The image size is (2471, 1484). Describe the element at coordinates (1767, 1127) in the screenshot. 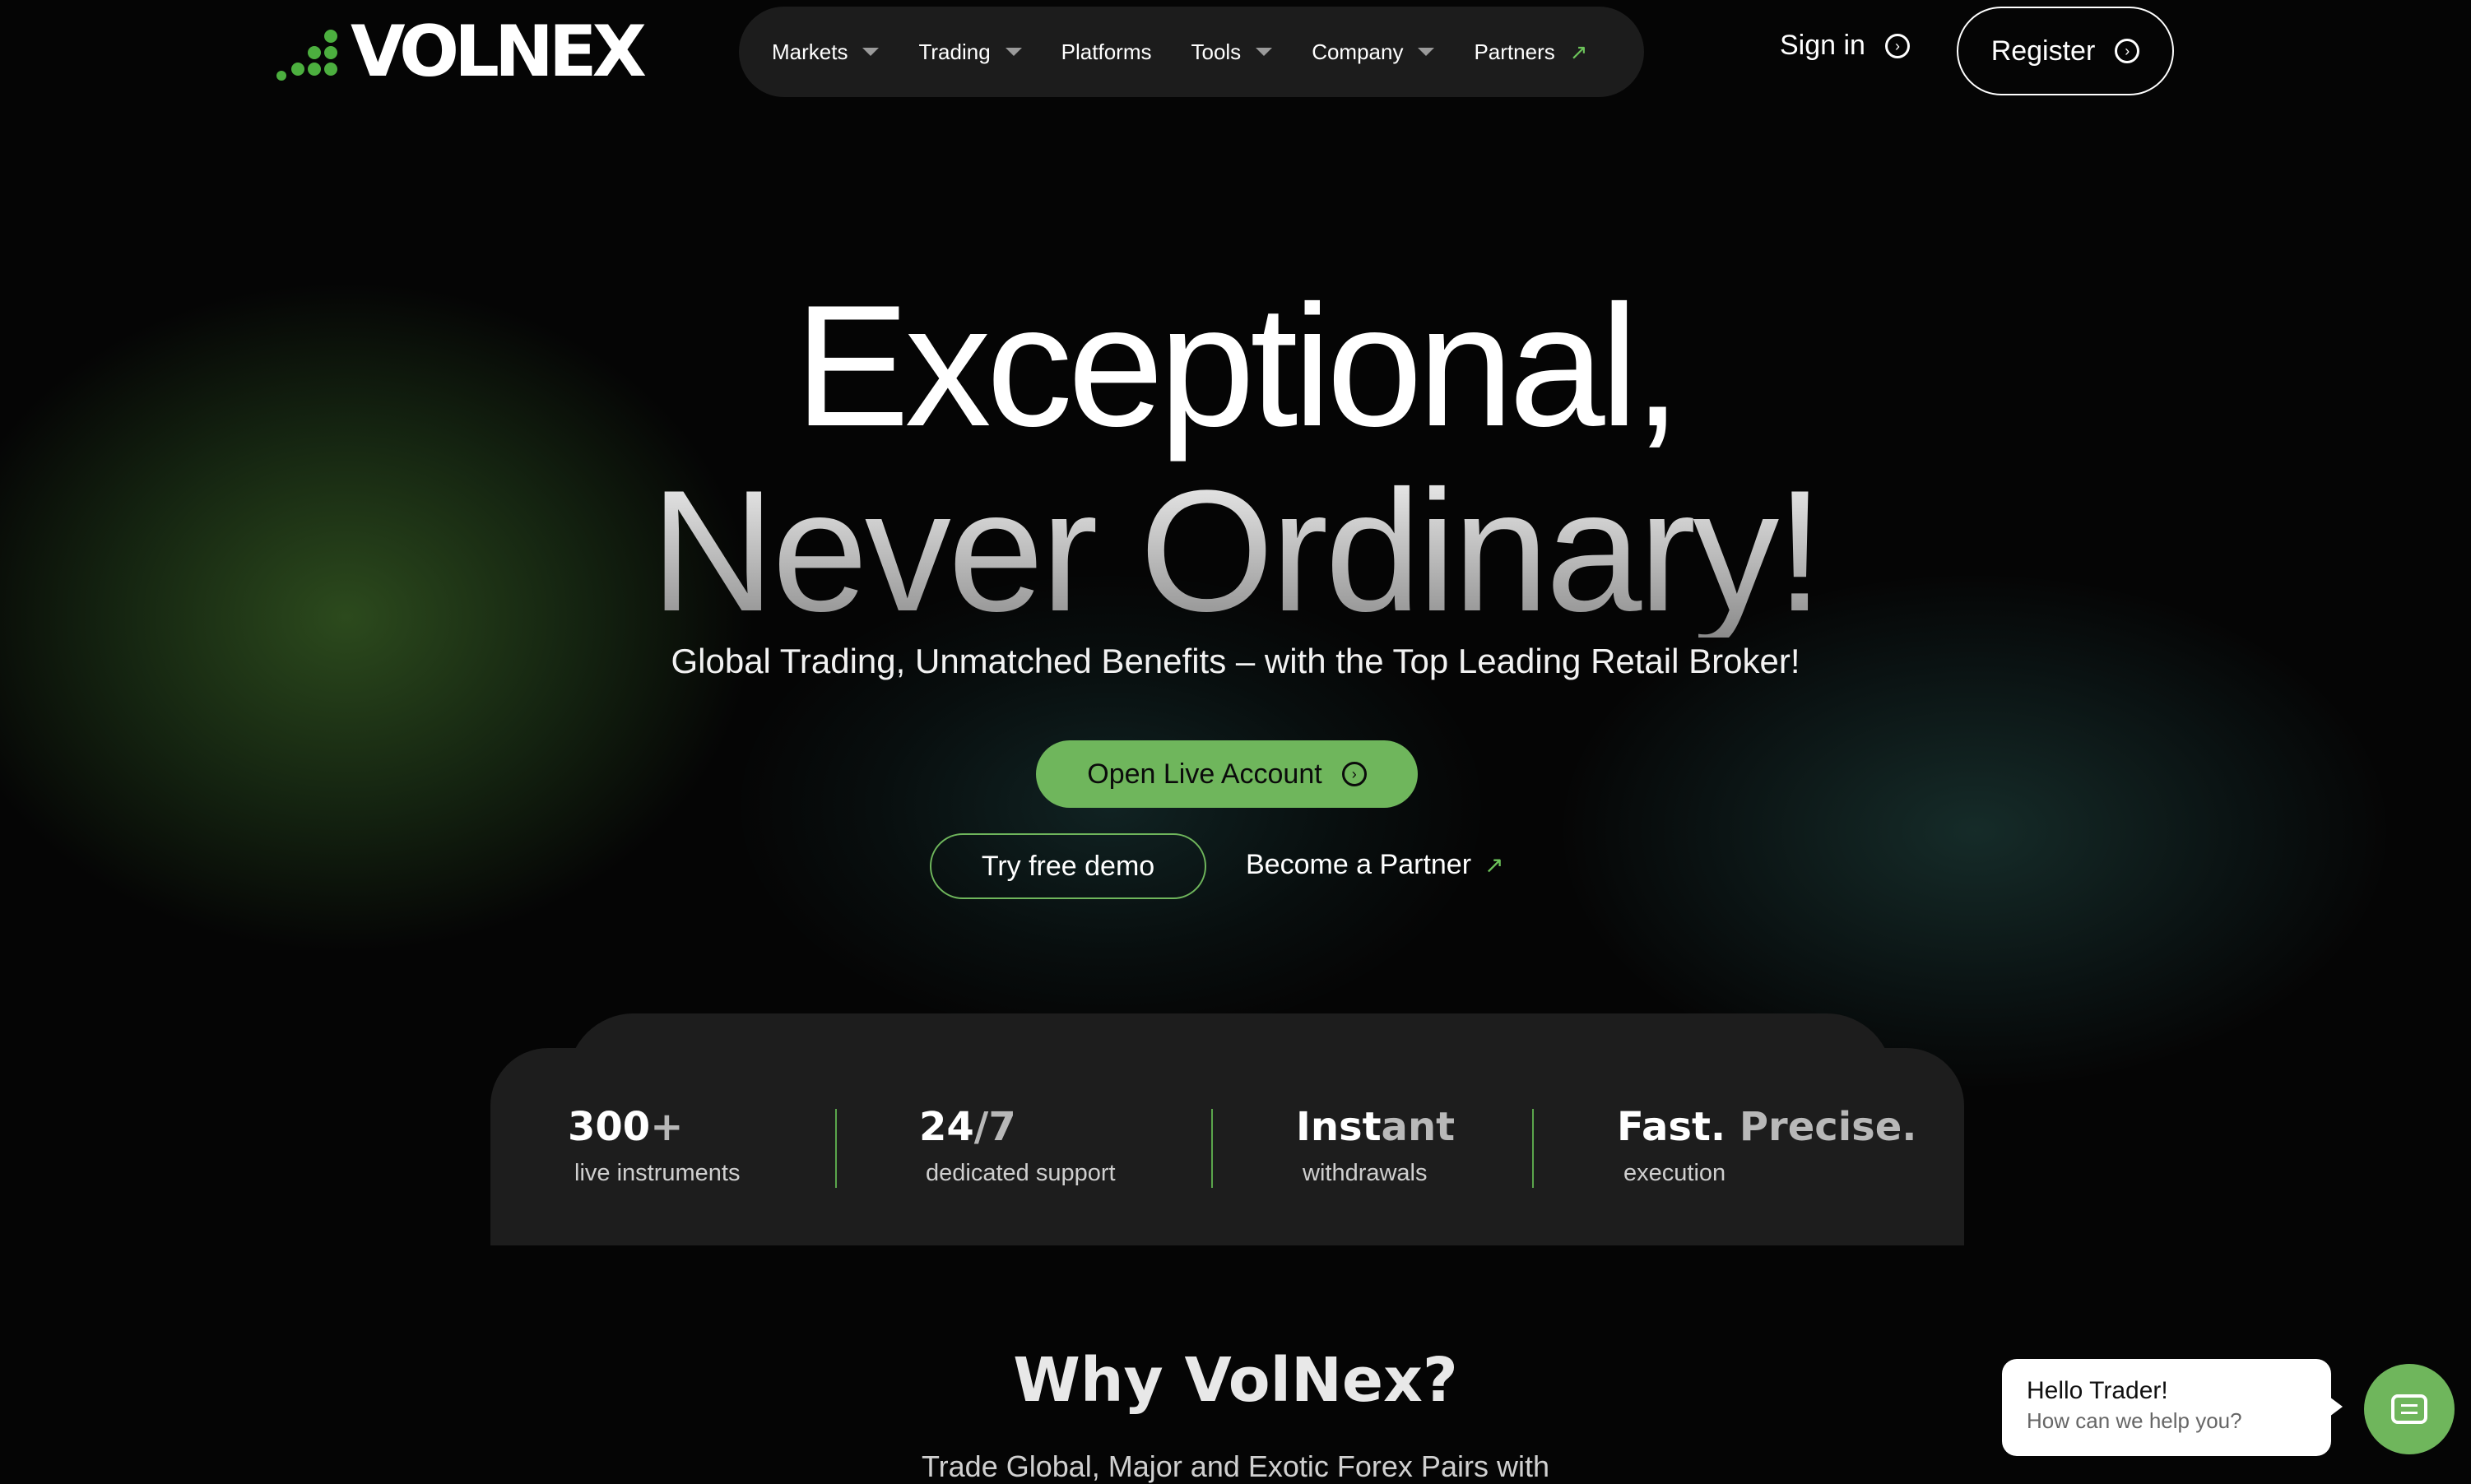

I see `stat-value: Fast. Precise.` at that location.